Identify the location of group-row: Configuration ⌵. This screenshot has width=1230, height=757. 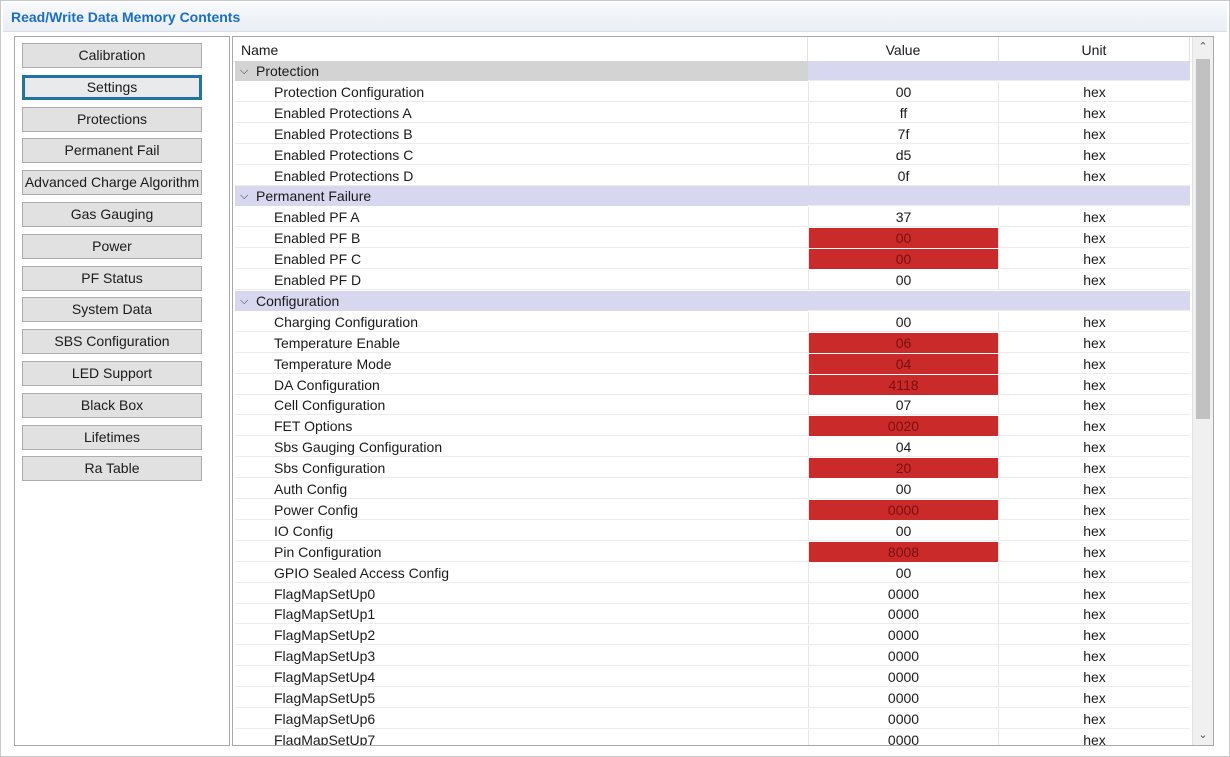
(712, 300).